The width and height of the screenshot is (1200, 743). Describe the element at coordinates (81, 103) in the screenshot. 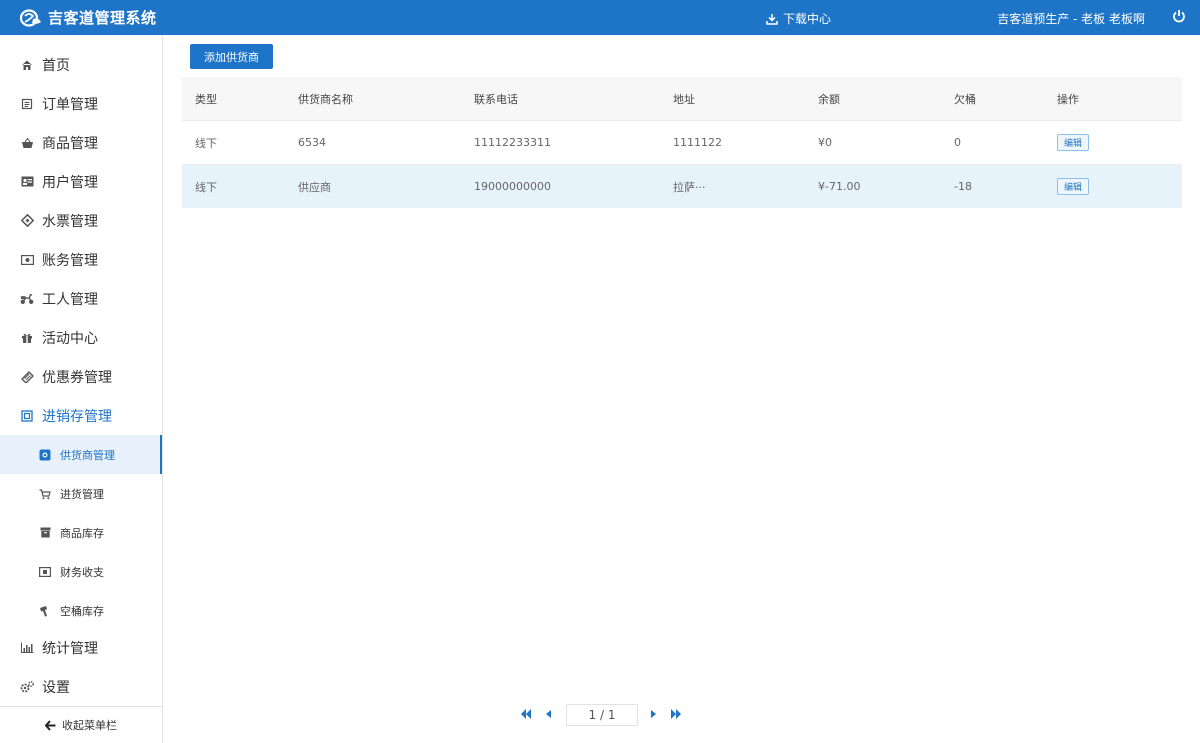

I see `sidebar-item-orders: 订单管理` at that location.